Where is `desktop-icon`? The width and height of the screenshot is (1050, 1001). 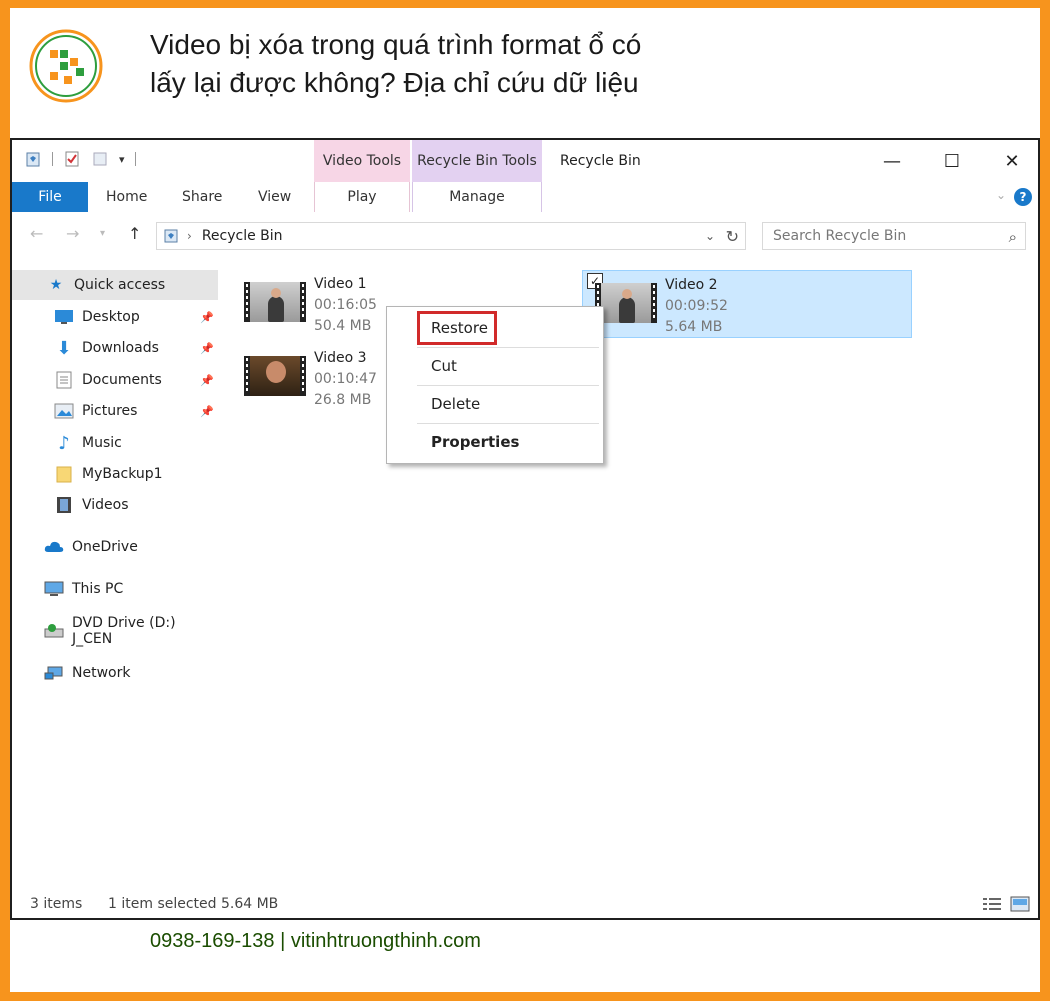
desktop-icon is located at coordinates (64, 317).